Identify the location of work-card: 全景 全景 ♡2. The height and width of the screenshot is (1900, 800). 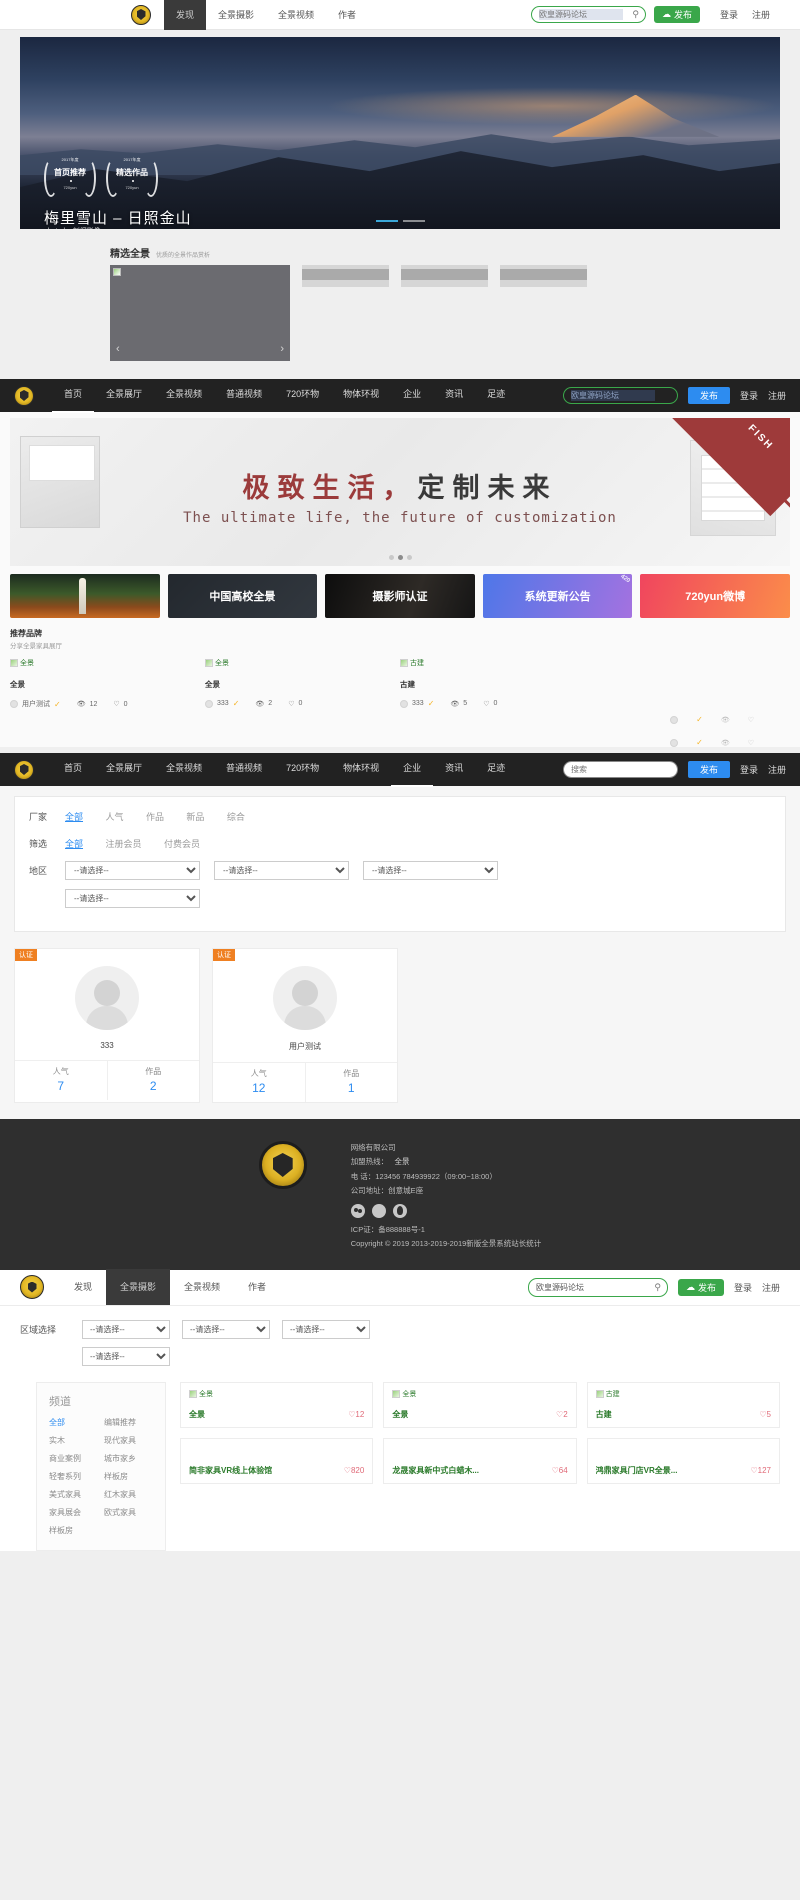
(480, 1404).